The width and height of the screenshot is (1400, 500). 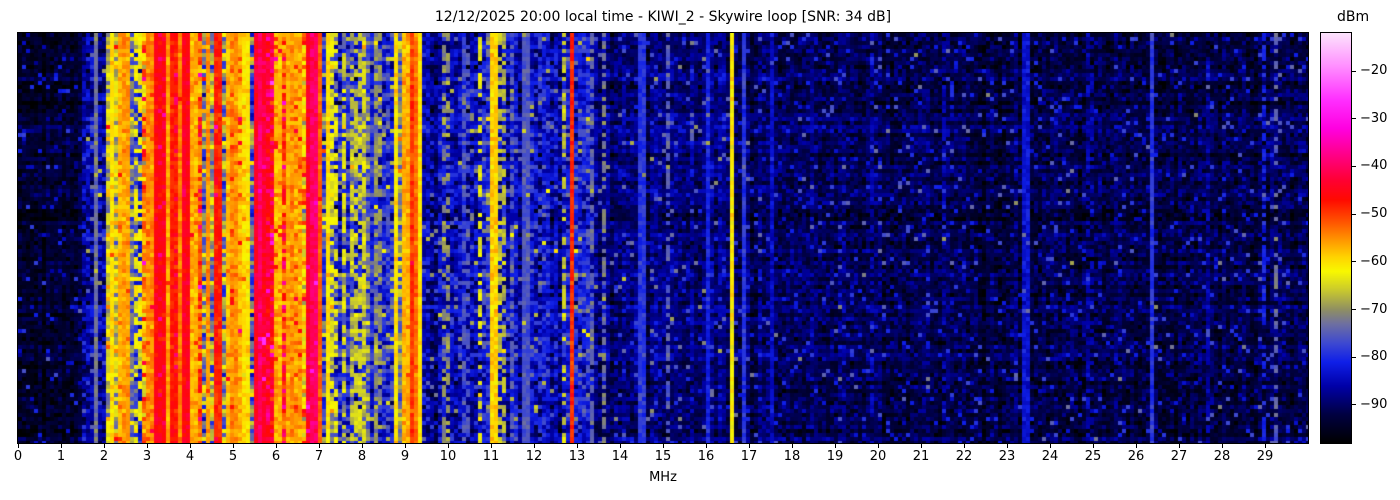 What do you see at coordinates (706, 456) in the screenshot?
I see `x-tick-label: 16` at bounding box center [706, 456].